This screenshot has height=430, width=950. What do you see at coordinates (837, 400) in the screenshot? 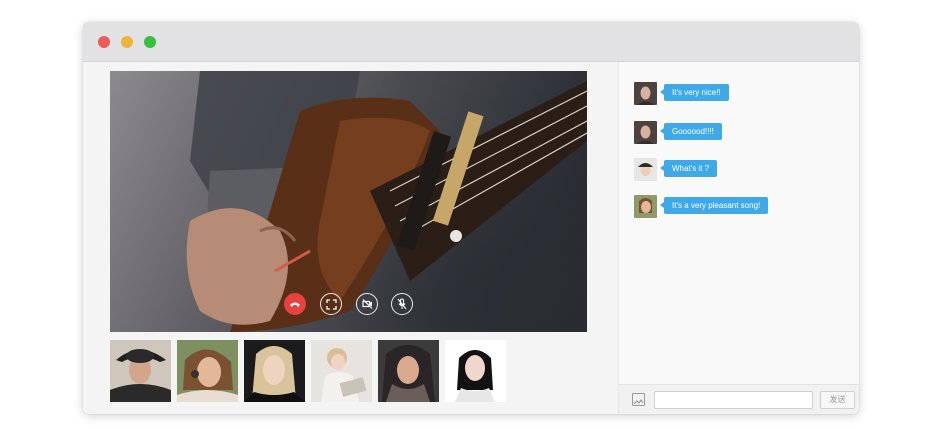
I see `send-button: 发送` at bounding box center [837, 400].